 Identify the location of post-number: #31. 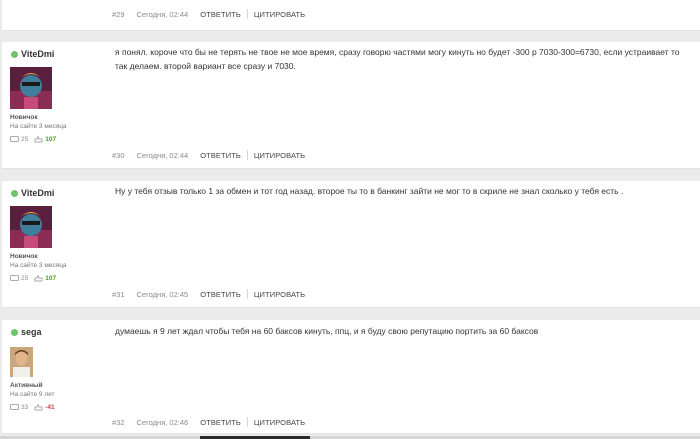
(118, 294).